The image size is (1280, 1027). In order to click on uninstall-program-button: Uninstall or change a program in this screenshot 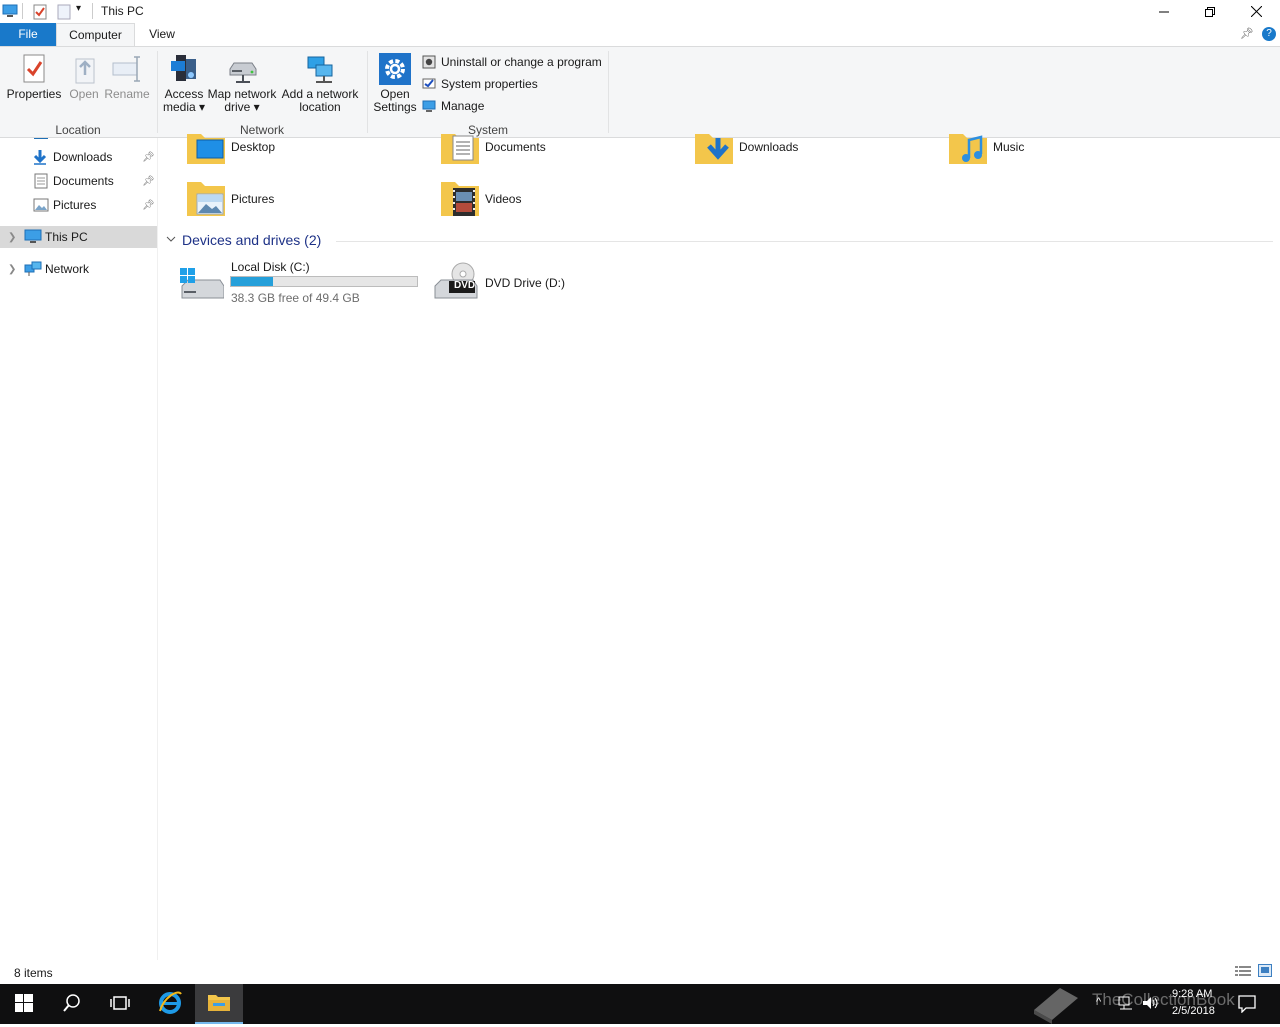, I will do `click(512, 62)`.